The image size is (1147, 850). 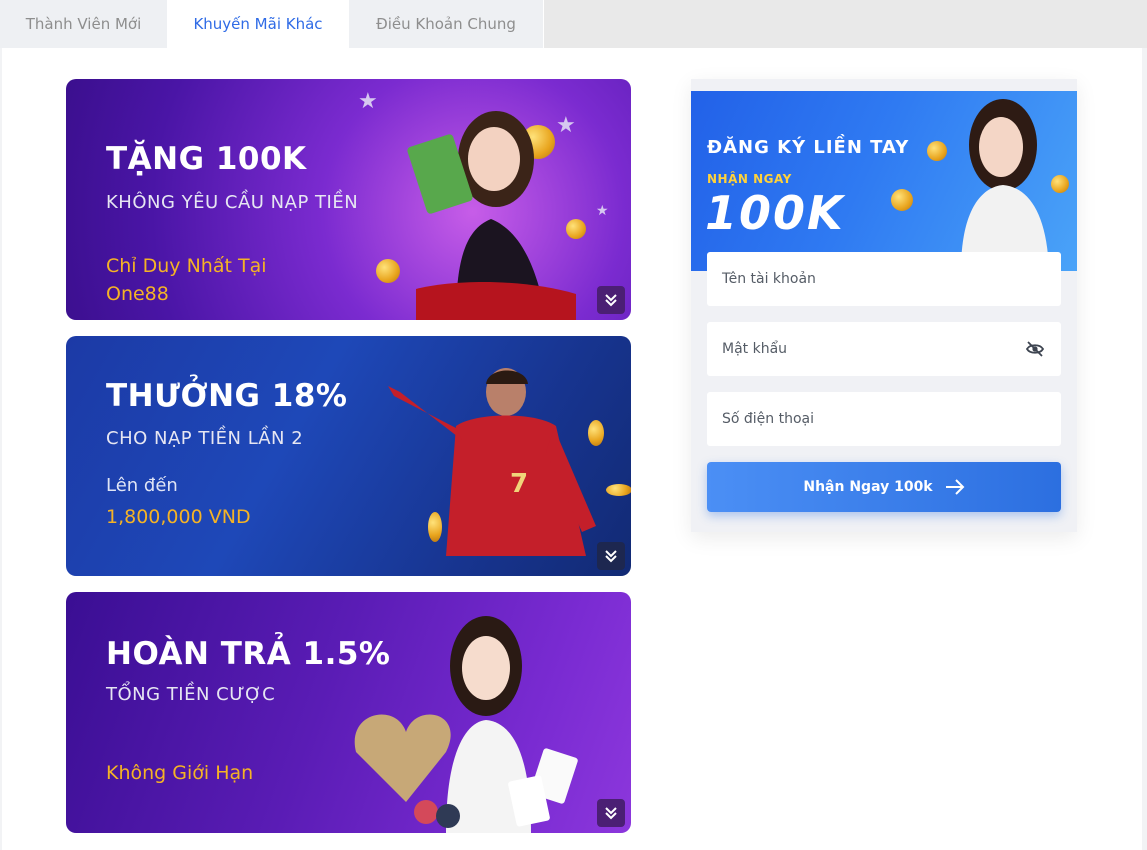 What do you see at coordinates (142, 485) in the screenshot?
I see `banner-caption: Lên đến` at bounding box center [142, 485].